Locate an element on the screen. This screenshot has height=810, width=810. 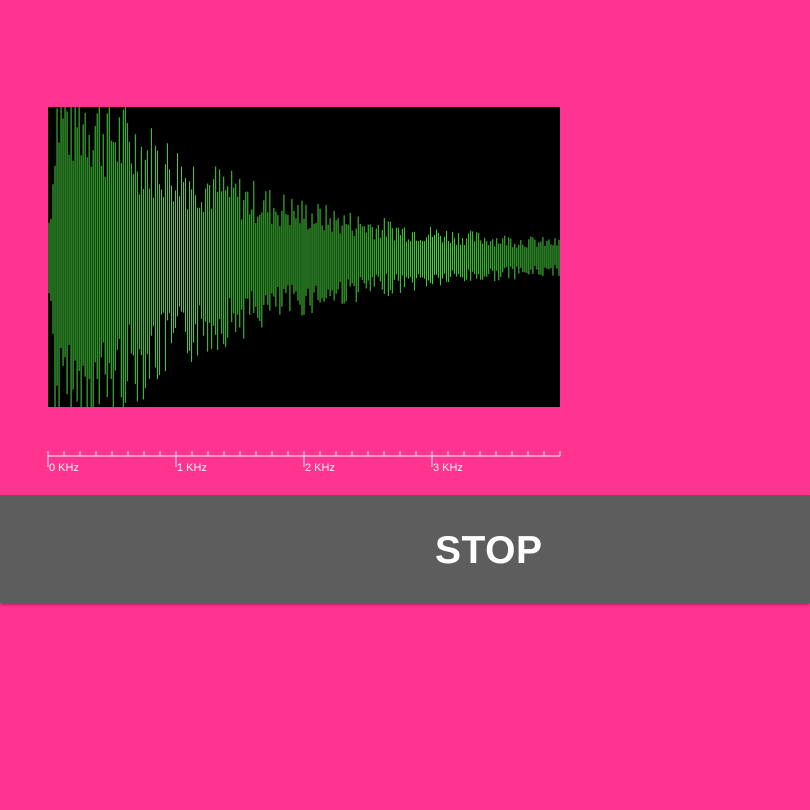
axis-tick-label: 3 KHz is located at coordinates (448, 468).